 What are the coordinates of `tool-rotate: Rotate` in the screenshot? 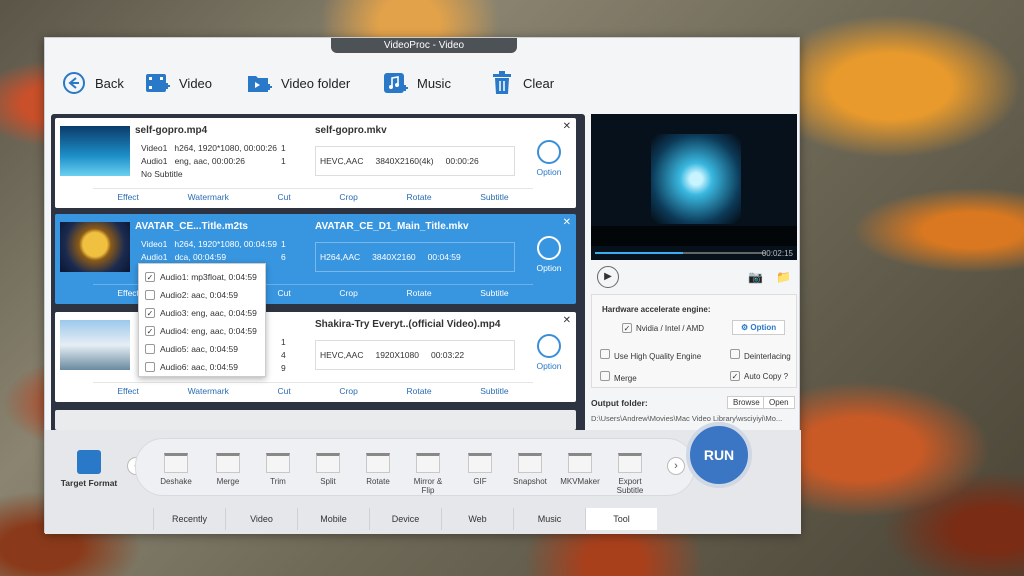 It's located at (378, 469).